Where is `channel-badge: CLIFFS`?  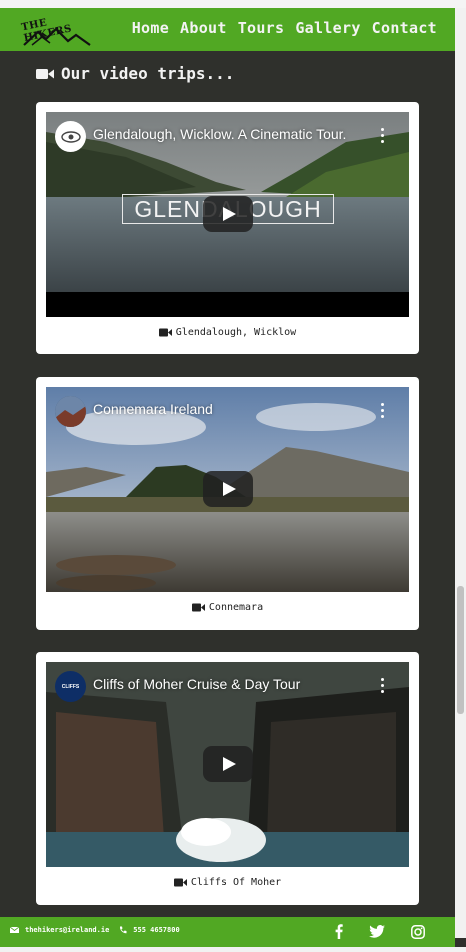 channel-badge: CLIFFS is located at coordinates (70, 686).